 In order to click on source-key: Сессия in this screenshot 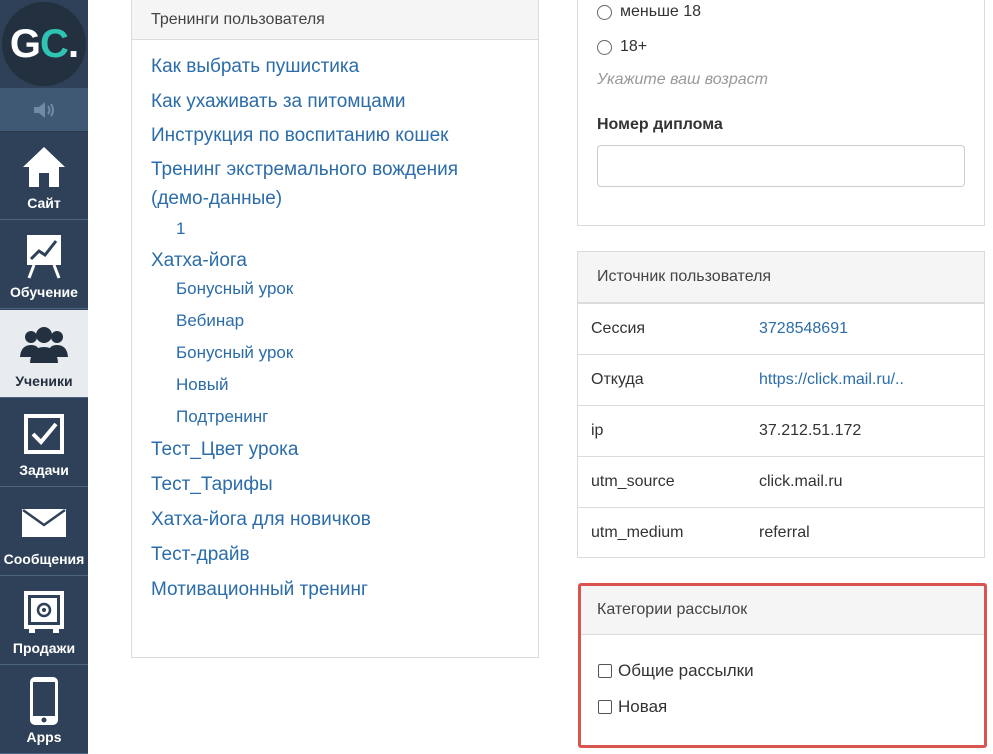, I will do `click(618, 328)`.